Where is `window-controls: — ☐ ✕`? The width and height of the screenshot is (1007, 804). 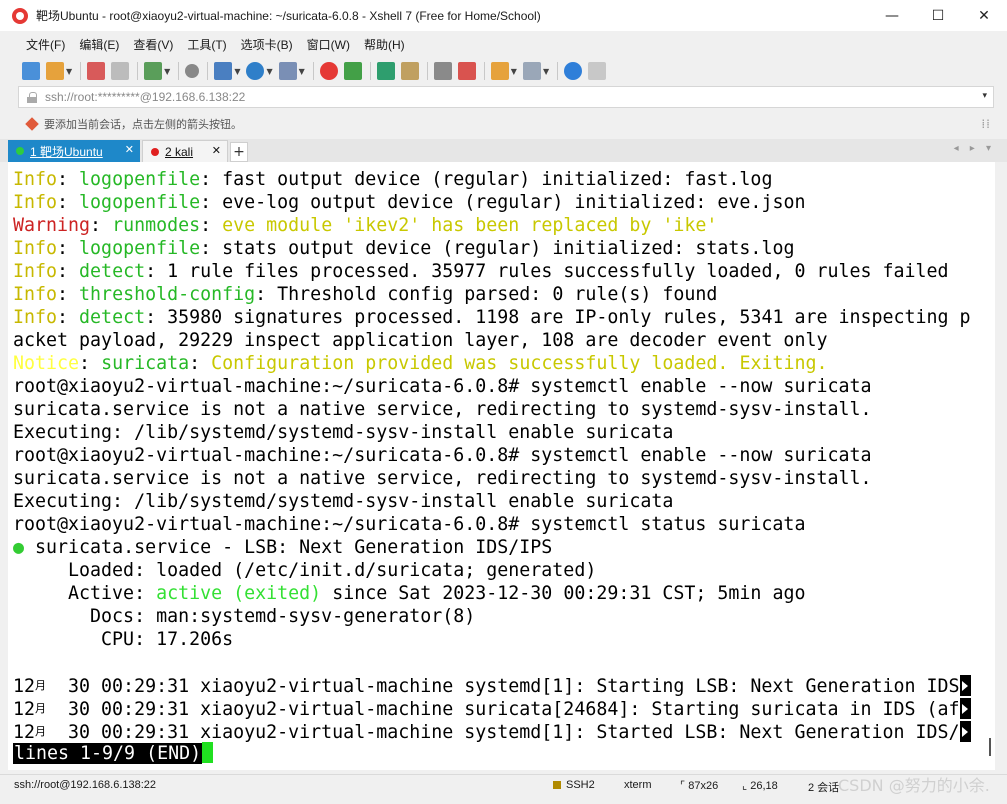
window-controls: — ☐ ✕ is located at coordinates (938, 15).